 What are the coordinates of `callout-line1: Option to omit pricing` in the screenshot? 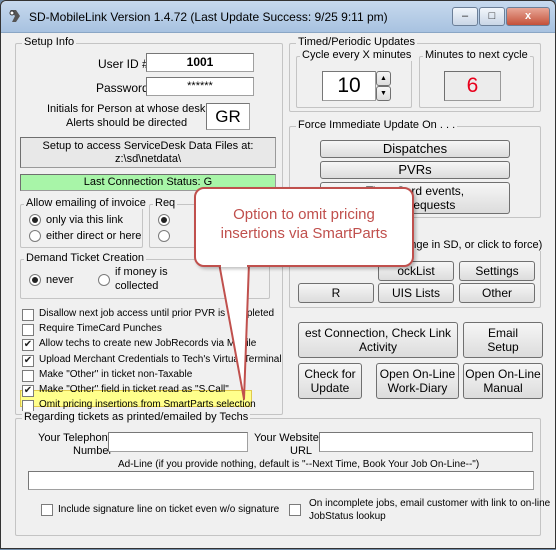 It's located at (304, 214).